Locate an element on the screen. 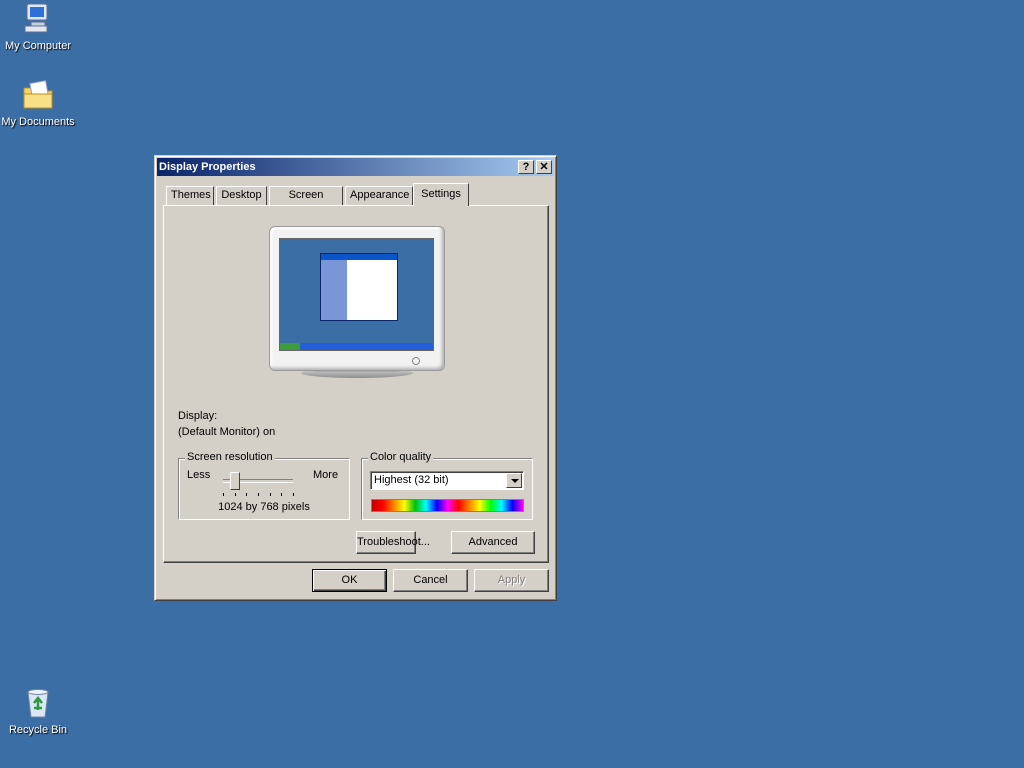  desktop-icon-my-computer: My Computer is located at coordinates (38, 27).